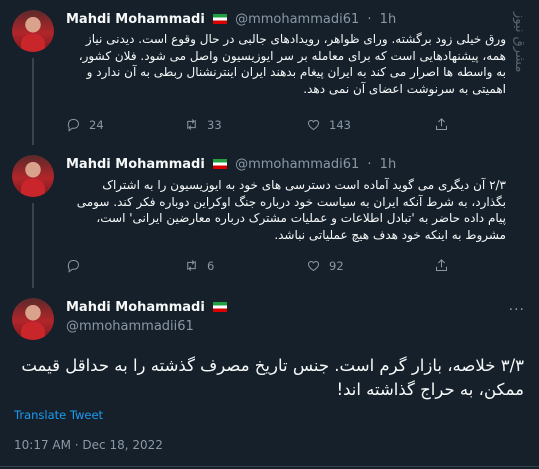  What do you see at coordinates (214, 124) in the screenshot?
I see `retweet-count: 33` at bounding box center [214, 124].